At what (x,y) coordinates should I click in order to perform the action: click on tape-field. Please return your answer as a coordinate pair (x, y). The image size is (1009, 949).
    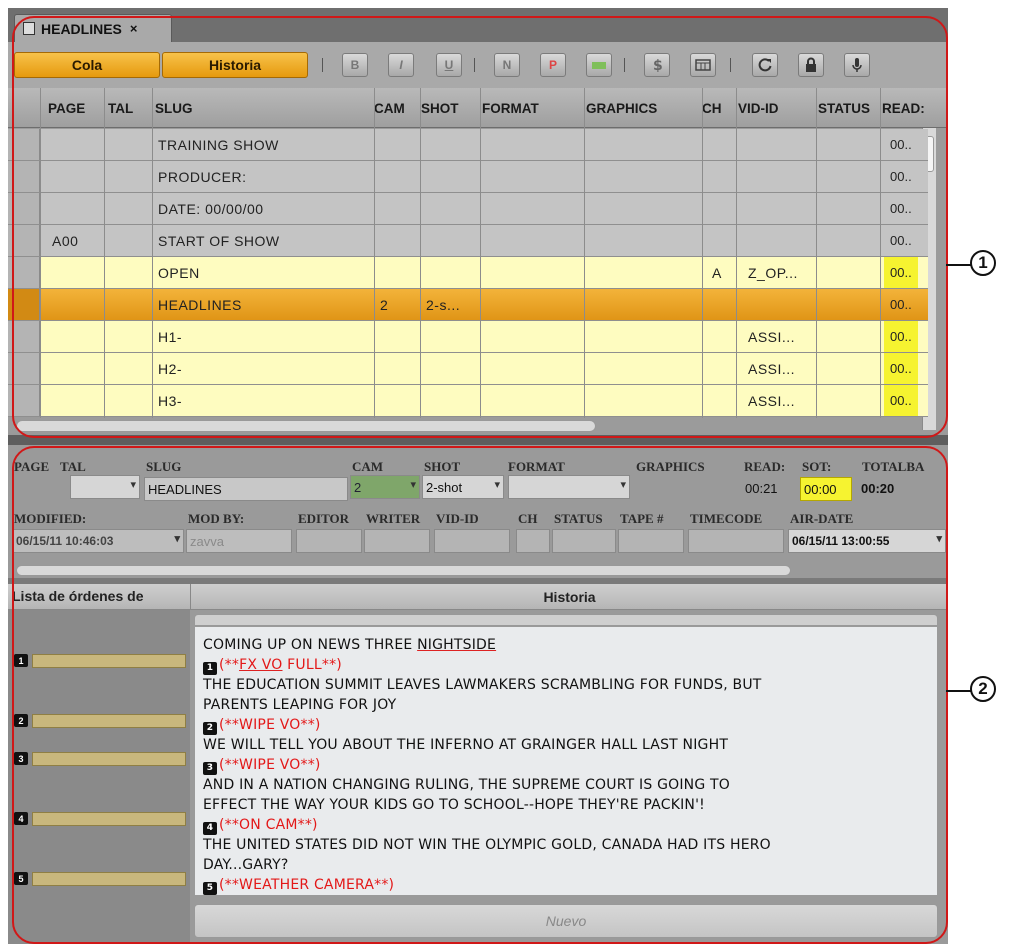
    Looking at the image, I should click on (651, 541).